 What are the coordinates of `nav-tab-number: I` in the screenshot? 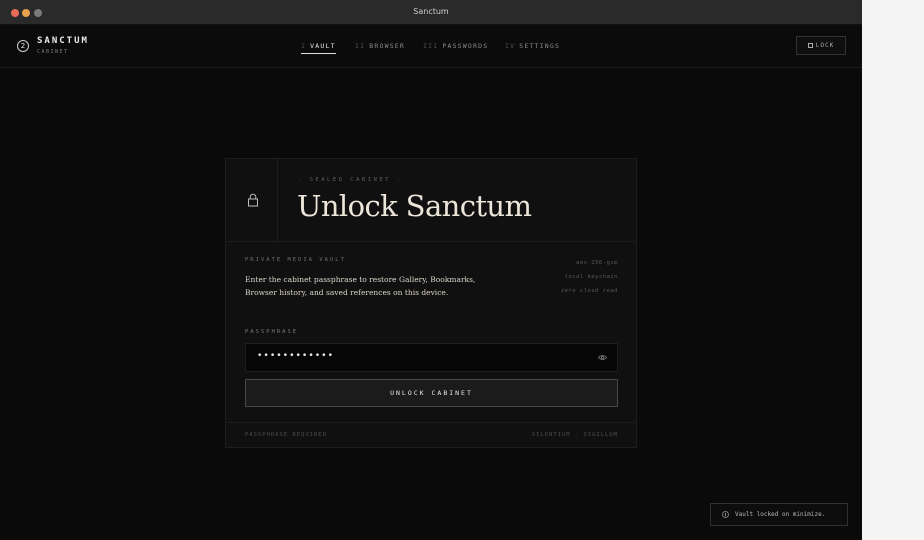 It's located at (304, 46).